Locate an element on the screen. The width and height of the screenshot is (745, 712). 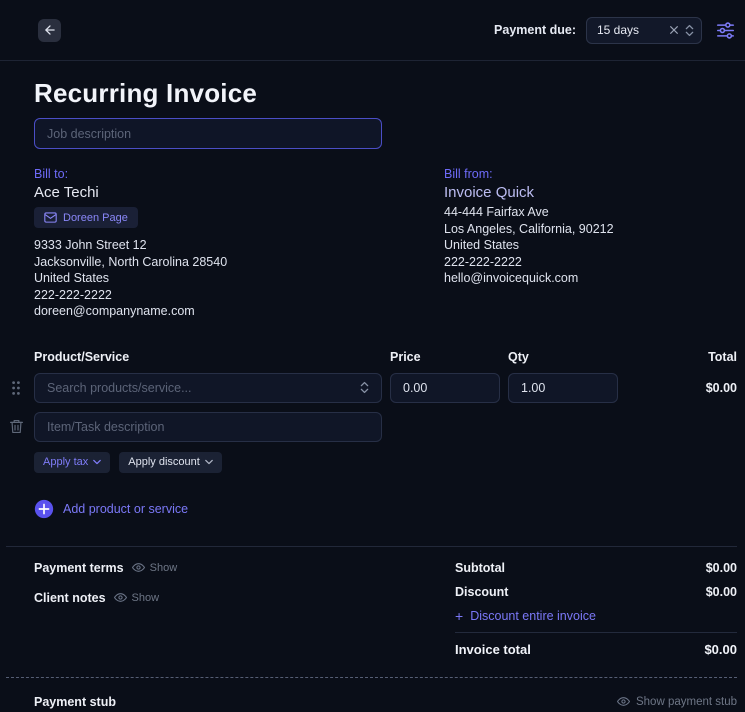
client-notes-show-toggle: Show is located at coordinates (136, 597).